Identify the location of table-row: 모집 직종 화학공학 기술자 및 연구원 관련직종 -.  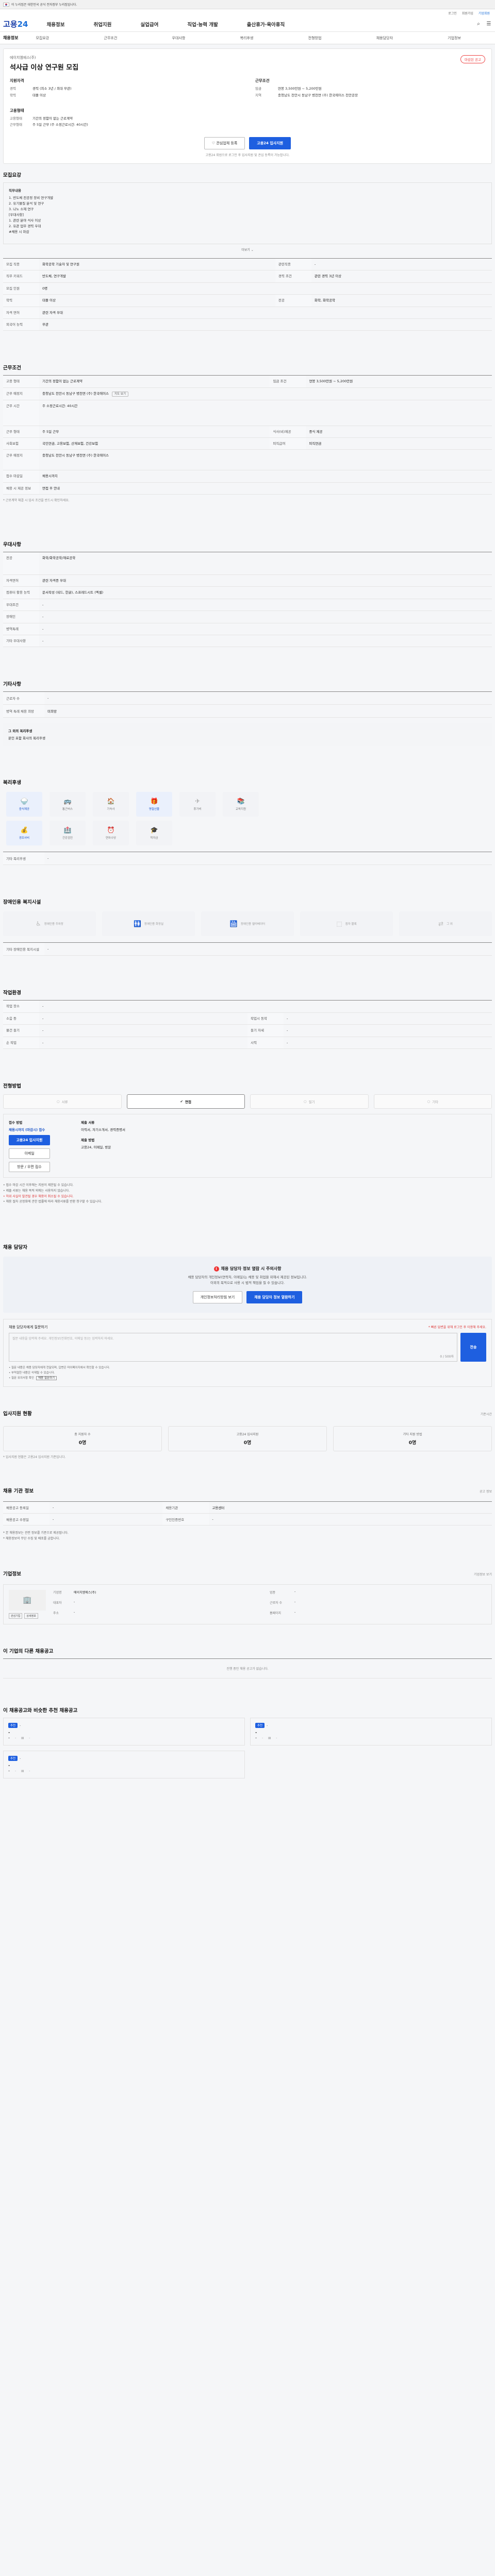
(247, 264).